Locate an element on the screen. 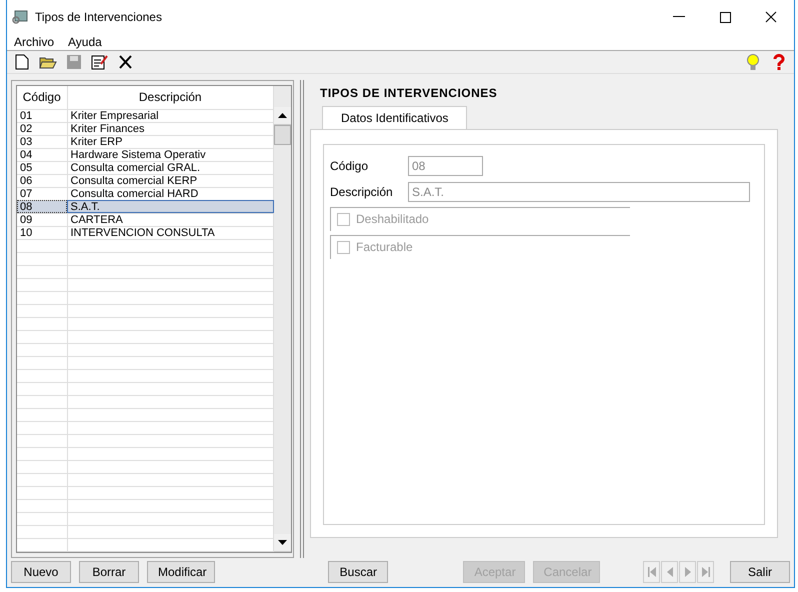 The width and height of the screenshot is (798, 592). buttons-left-button: Modificar is located at coordinates (181, 572).